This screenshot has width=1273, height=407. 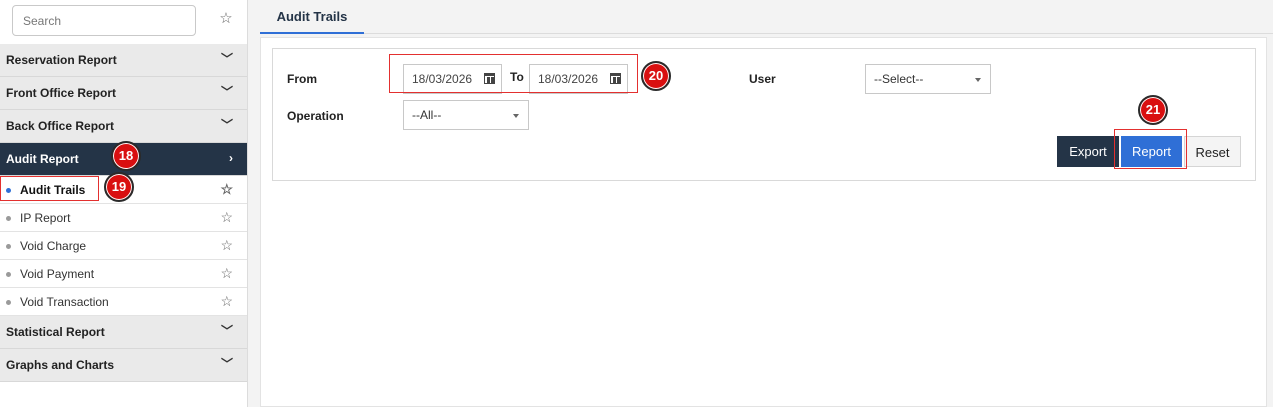 I want to click on reset-button: Reset, so click(x=1212, y=151).